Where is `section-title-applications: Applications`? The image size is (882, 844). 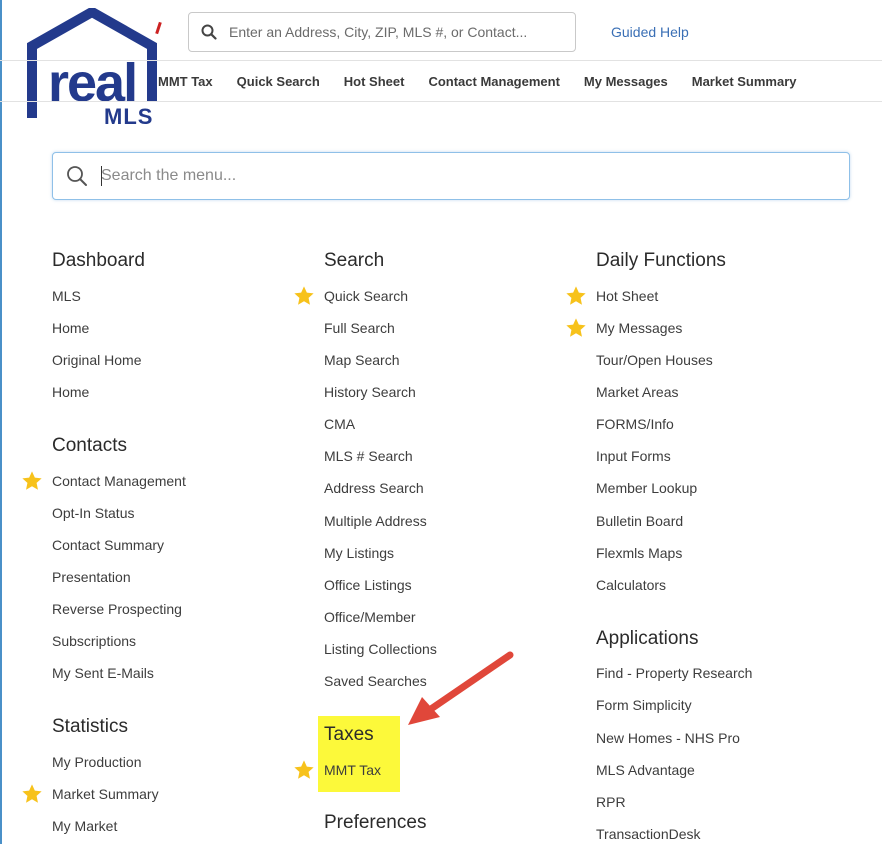 section-title-applications: Applications is located at coordinates (647, 638).